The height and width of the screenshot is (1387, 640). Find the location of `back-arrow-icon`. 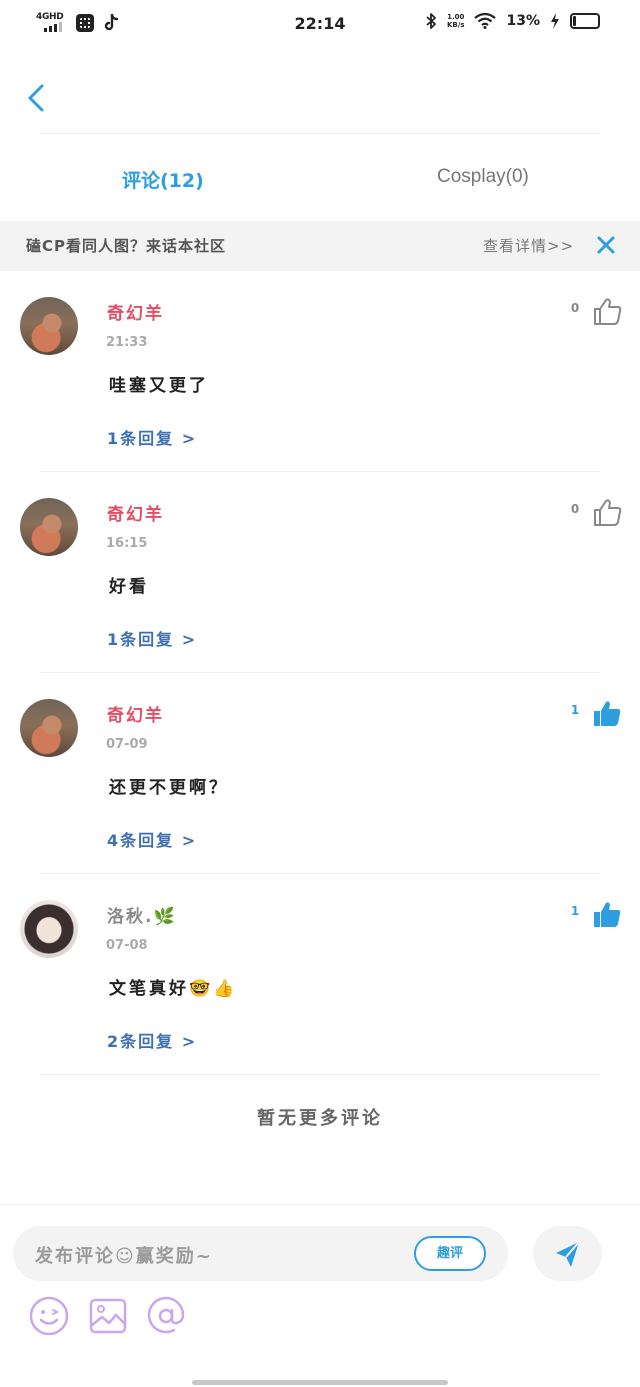

back-arrow-icon is located at coordinates (36, 98).